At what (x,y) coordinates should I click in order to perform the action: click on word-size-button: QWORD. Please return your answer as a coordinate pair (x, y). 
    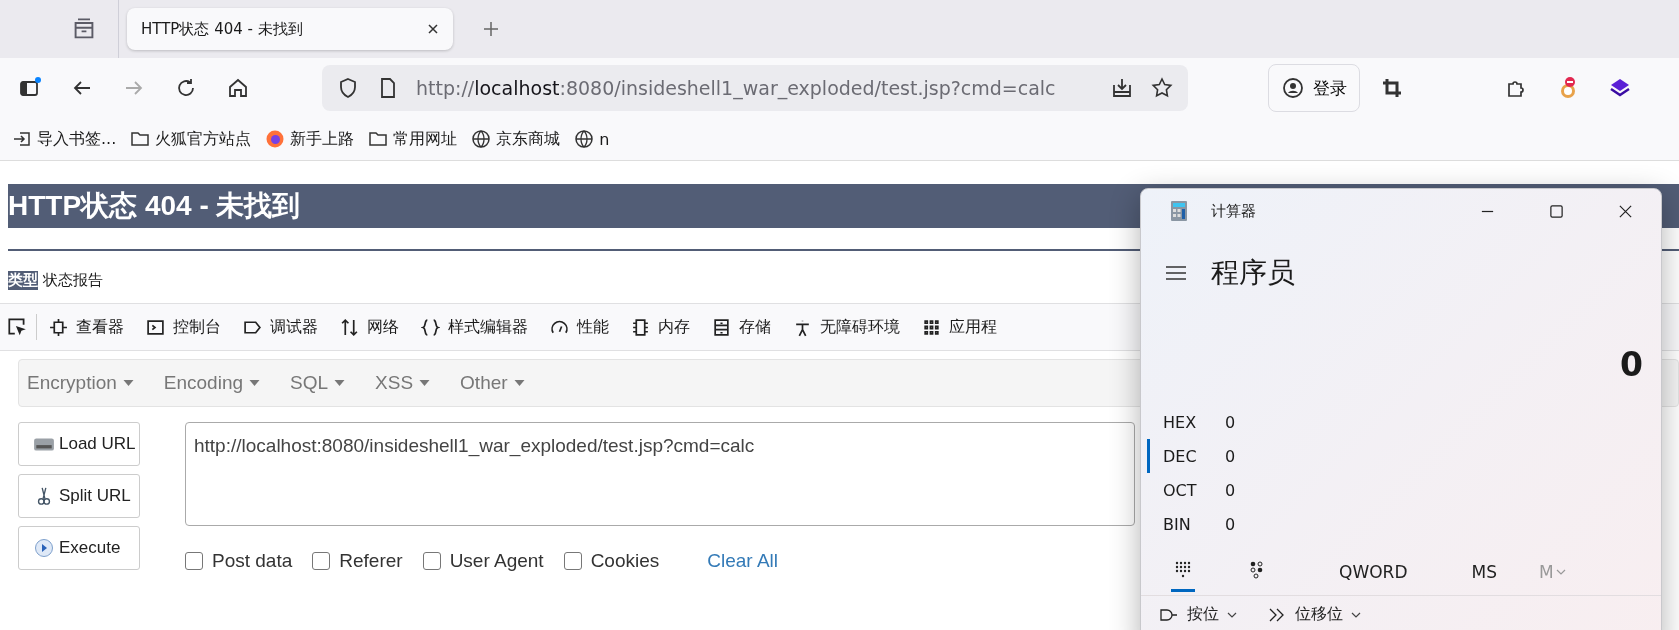
    Looking at the image, I should click on (1373, 572).